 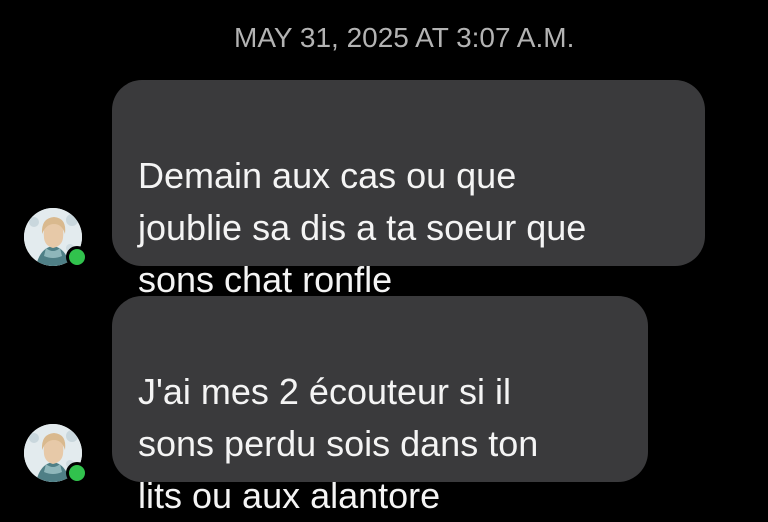 What do you see at coordinates (404, 37) in the screenshot?
I see `conversation-timestamp: MAY 31, 2025 AT 3:07 A.M.` at bounding box center [404, 37].